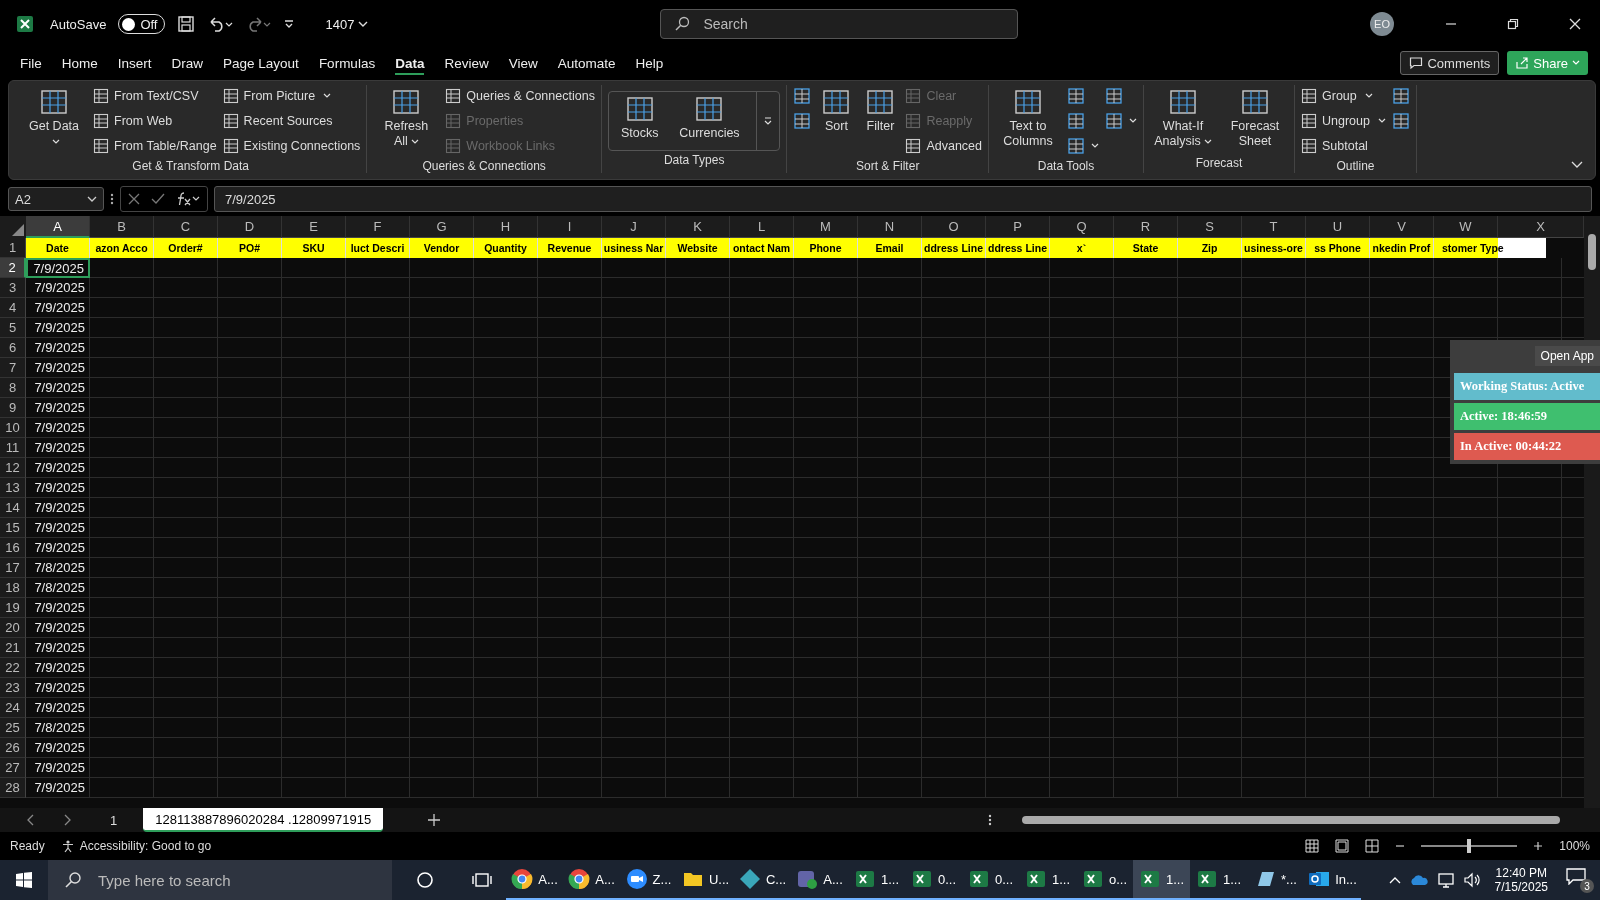 This screenshot has height=900, width=1600. Describe the element at coordinates (1255, 118) in the screenshot. I see `ribbon-button: Forecast Sheet` at that location.